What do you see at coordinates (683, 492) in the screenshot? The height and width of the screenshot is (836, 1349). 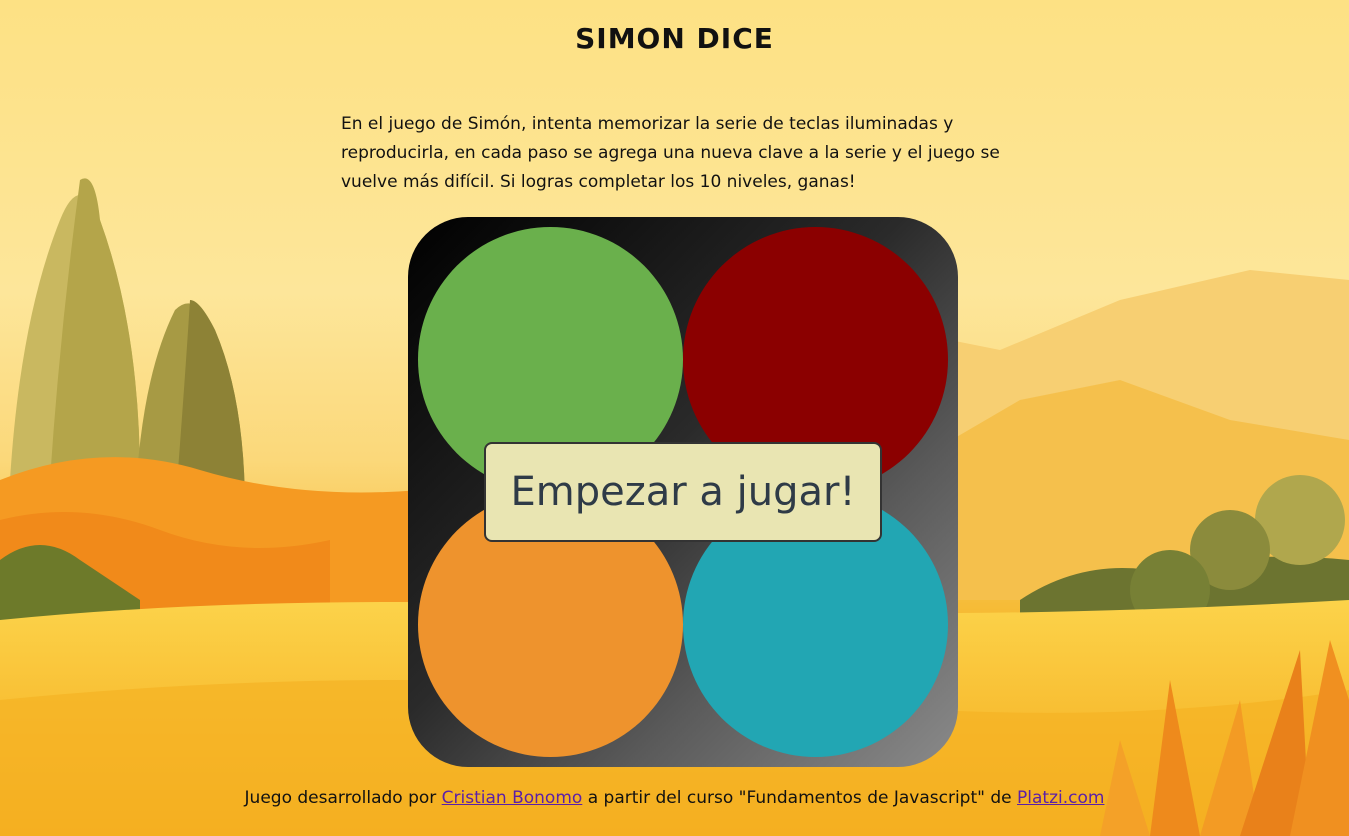 I see `start-game-button: Empezar a jugar!` at bounding box center [683, 492].